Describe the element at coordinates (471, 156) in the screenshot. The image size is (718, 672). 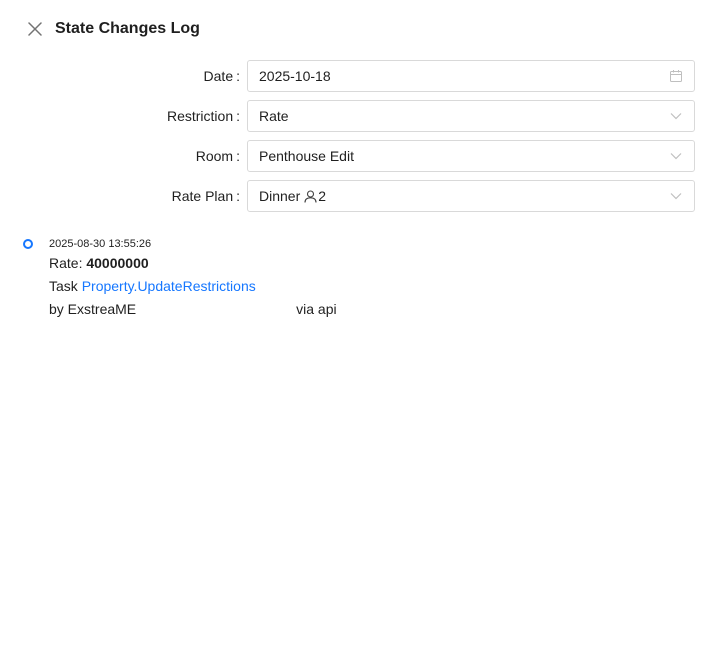
I see `room-select: Penthouse Edit` at that location.